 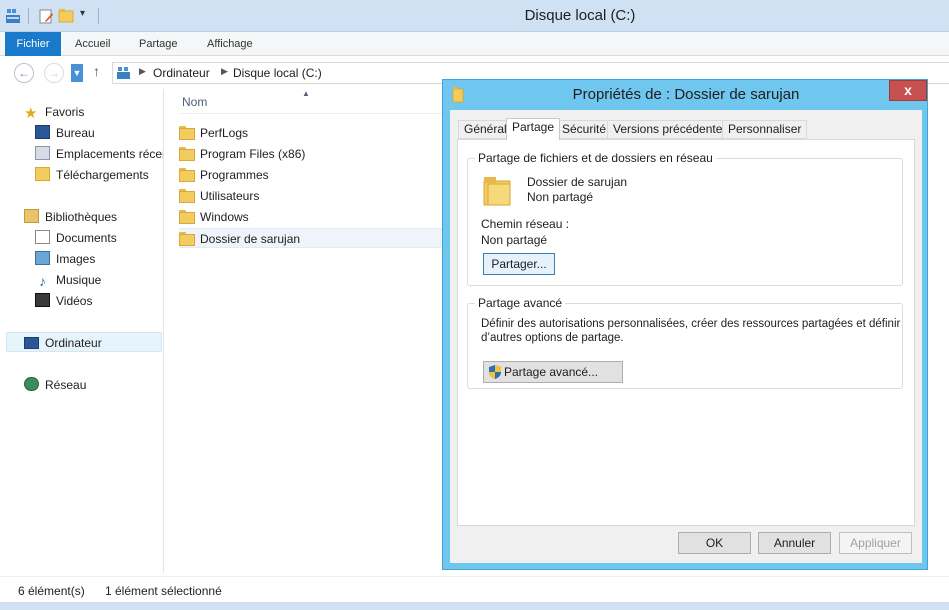 What do you see at coordinates (234, 175) in the screenshot?
I see `file-name: Programmes` at bounding box center [234, 175].